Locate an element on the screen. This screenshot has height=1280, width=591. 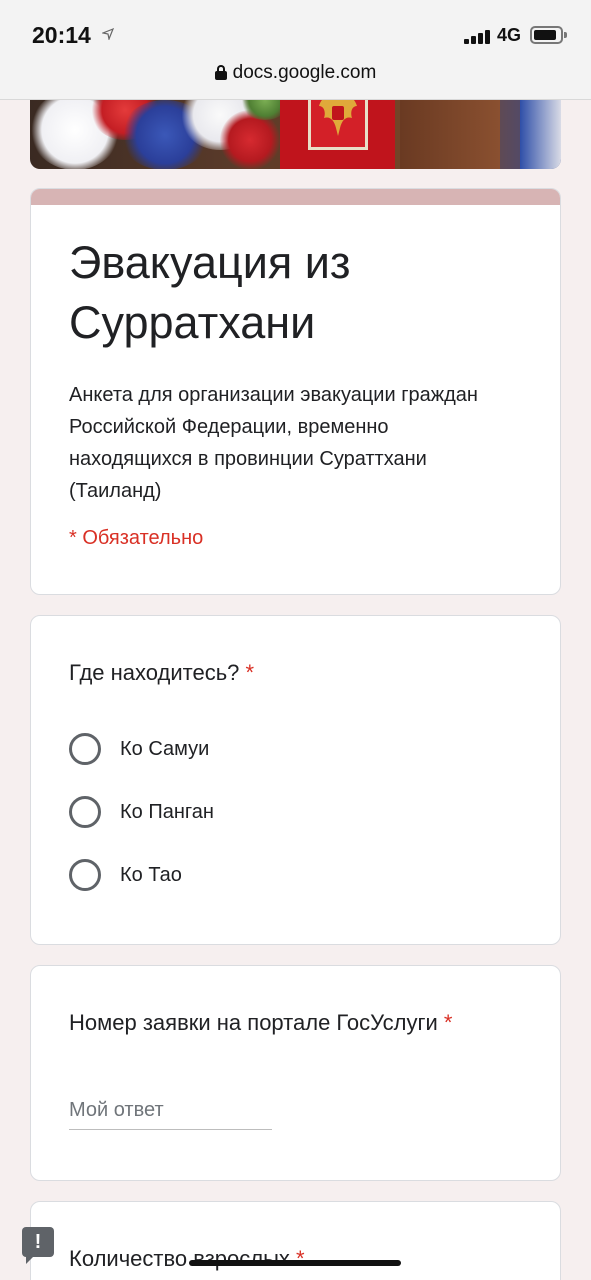
radio-option-samui: Ко Самуи is located at coordinates (139, 749).